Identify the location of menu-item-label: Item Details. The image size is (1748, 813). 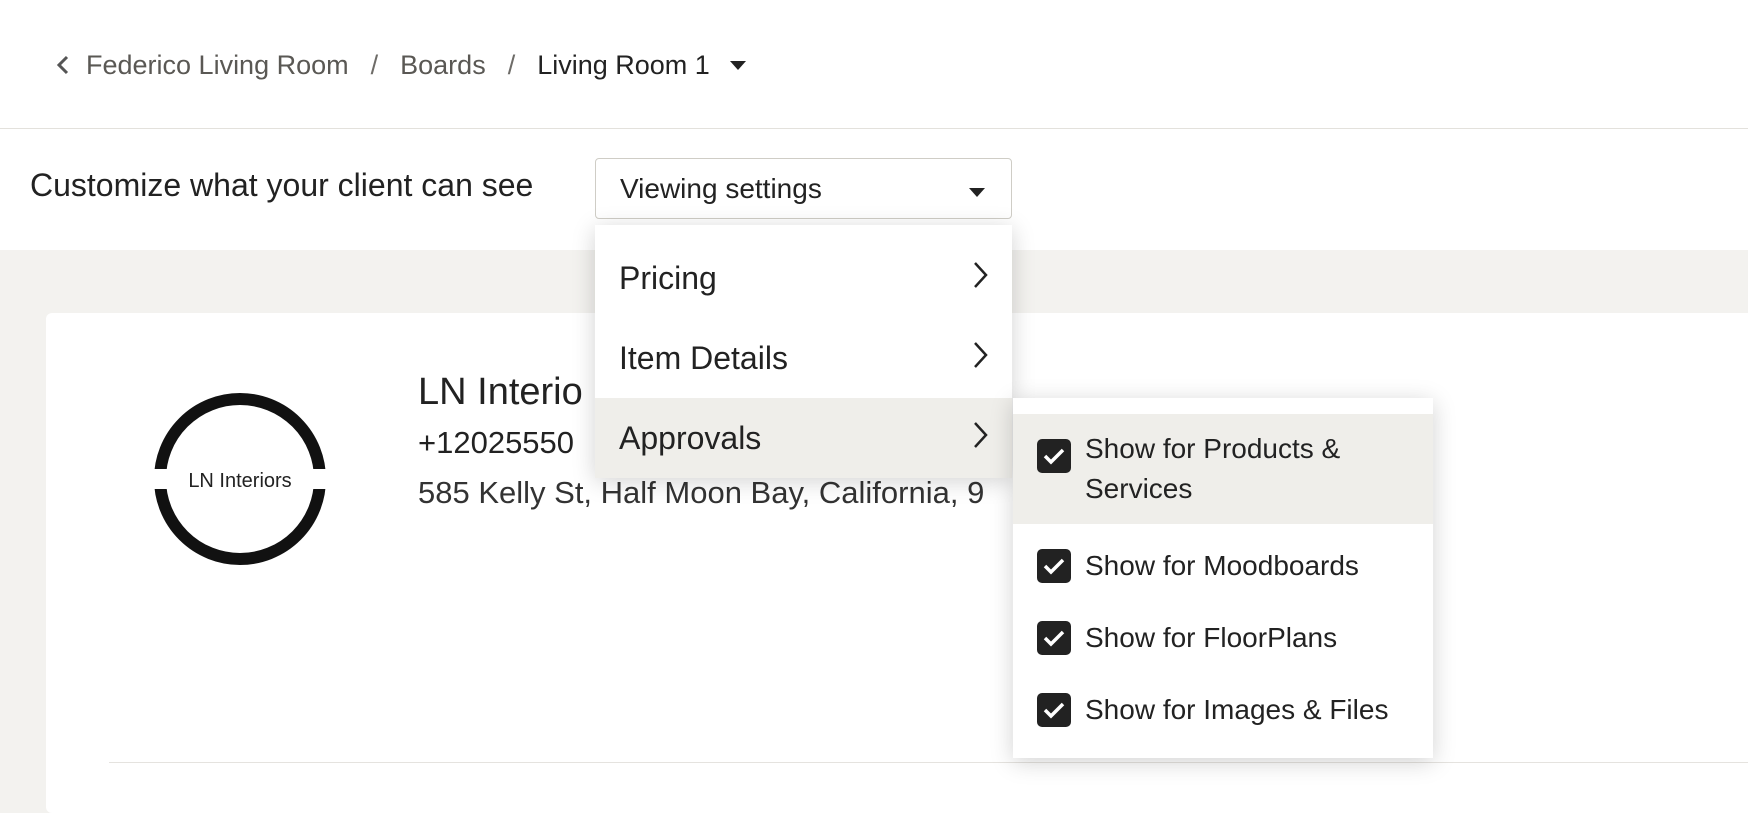
(703, 357).